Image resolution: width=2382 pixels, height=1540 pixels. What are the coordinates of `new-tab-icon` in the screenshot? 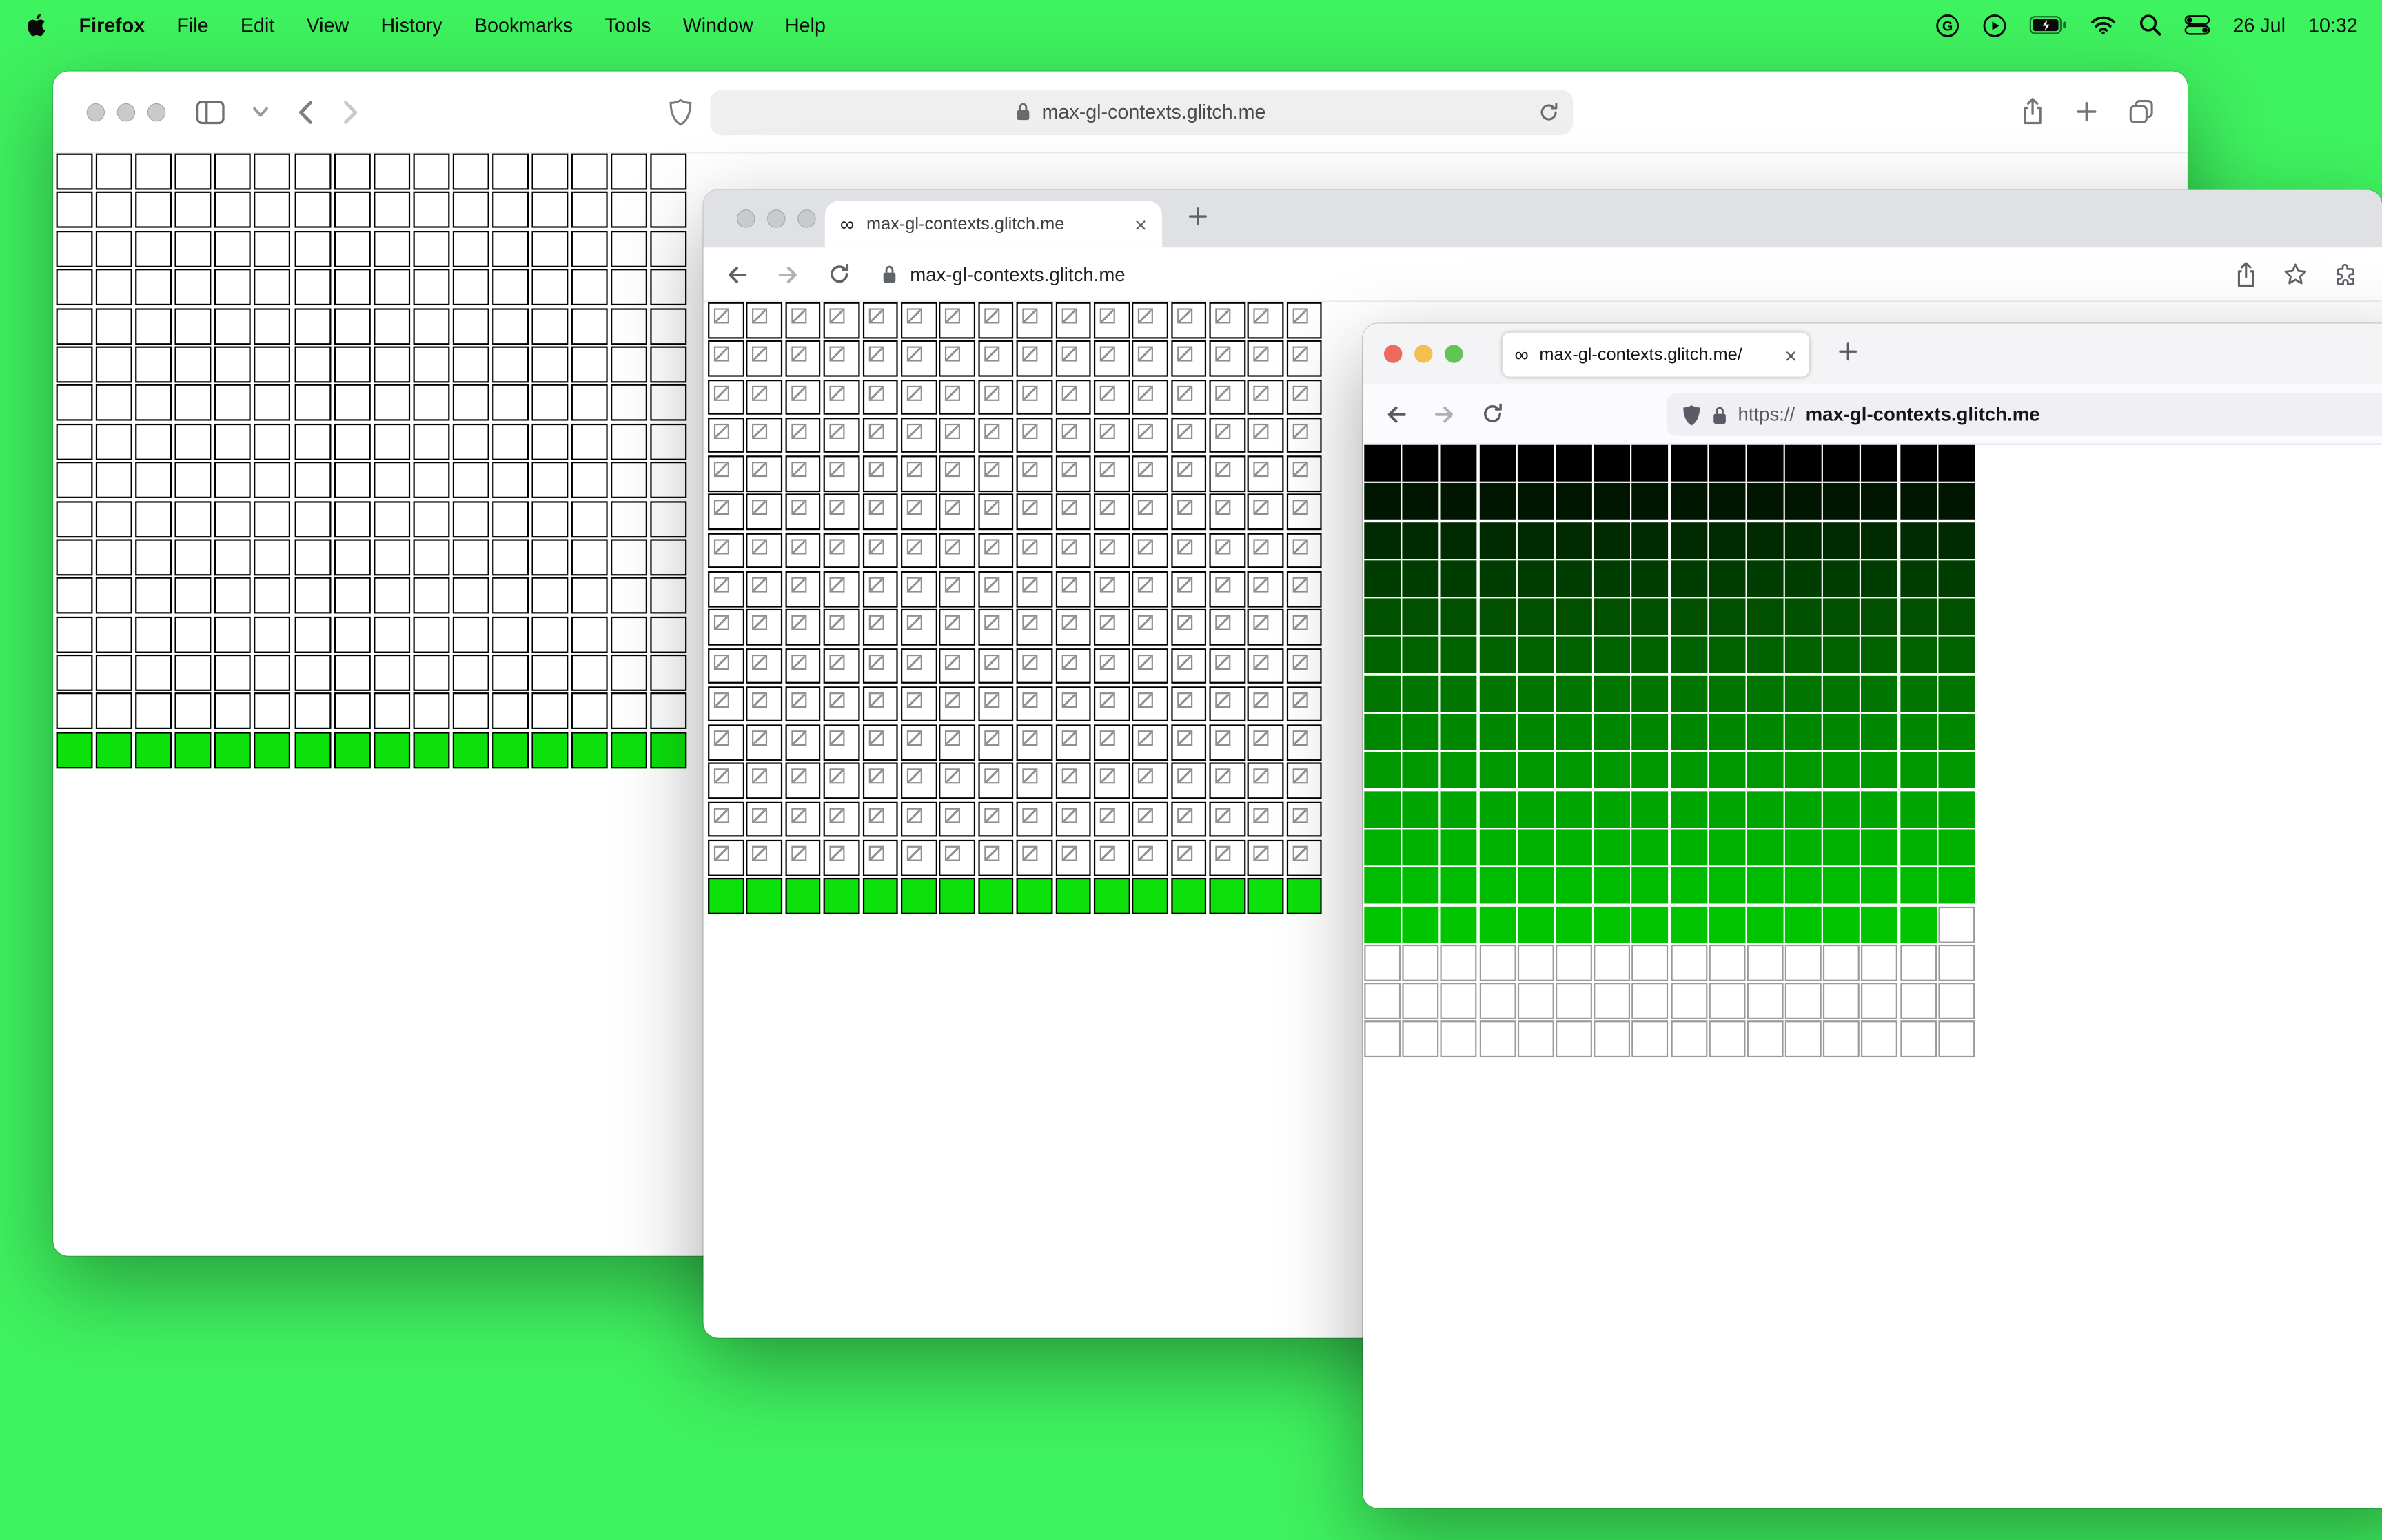 It's located at (2086, 111).